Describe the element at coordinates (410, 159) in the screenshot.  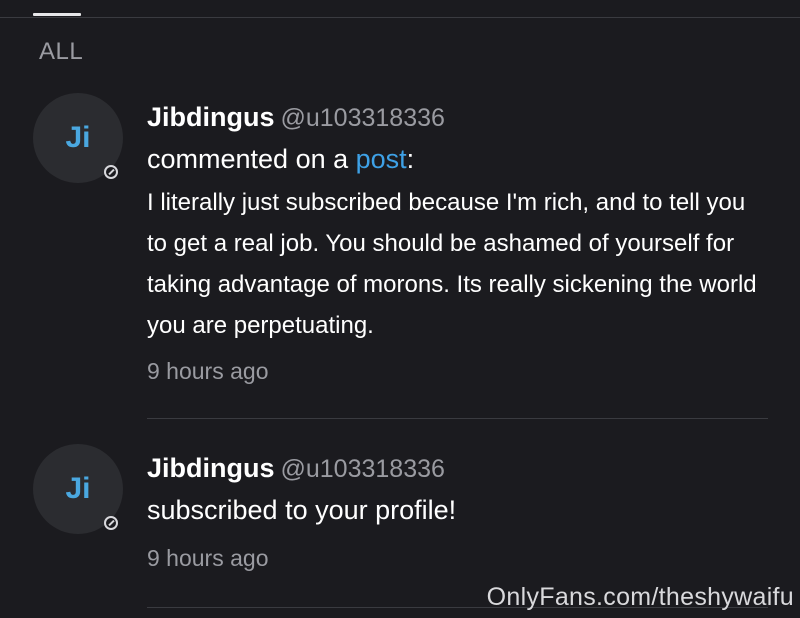
I see `action-suffix: :` at that location.